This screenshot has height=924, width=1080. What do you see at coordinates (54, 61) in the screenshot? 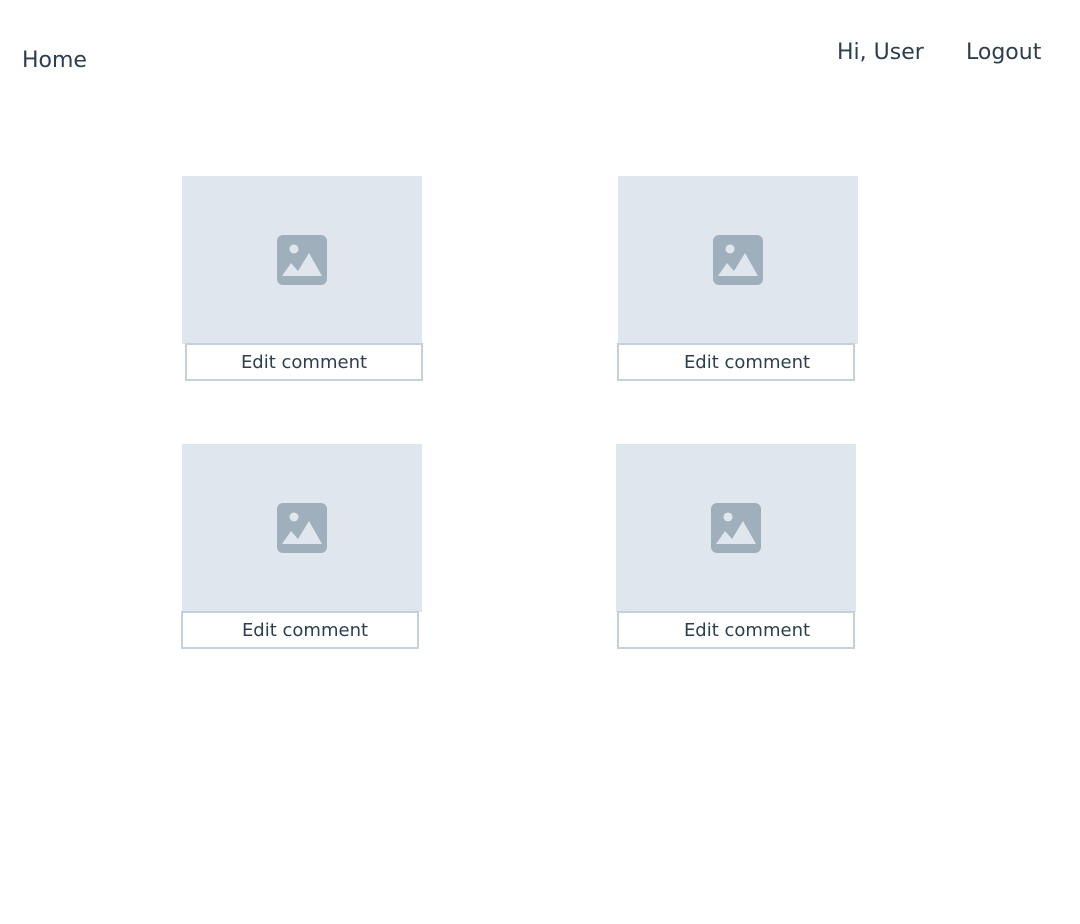
I see `home-link: Home` at bounding box center [54, 61].